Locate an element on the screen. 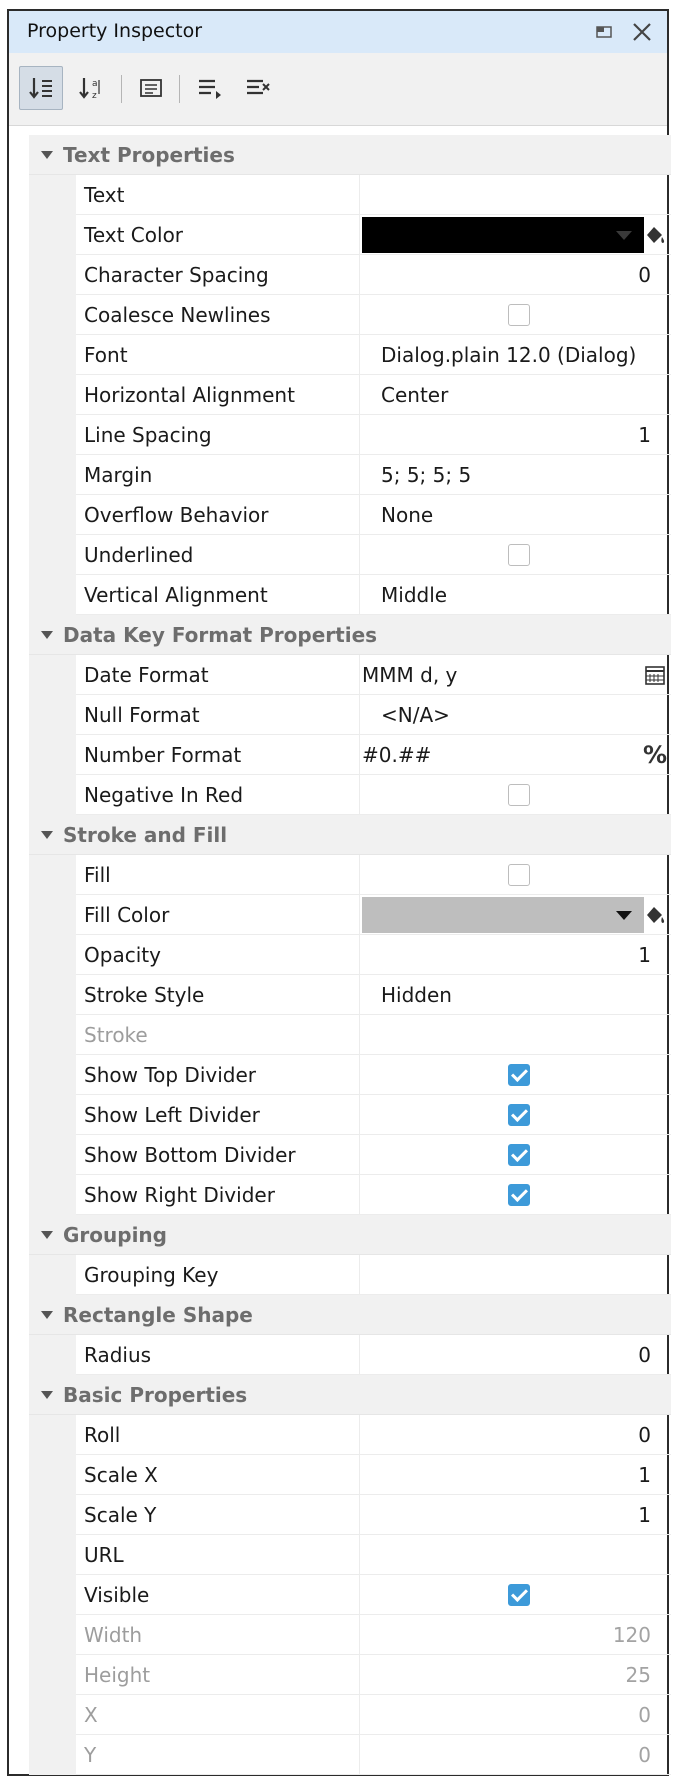 The height and width of the screenshot is (1786, 676). prop-row-grouping-key: Grouping Key is located at coordinates (350, 1275).